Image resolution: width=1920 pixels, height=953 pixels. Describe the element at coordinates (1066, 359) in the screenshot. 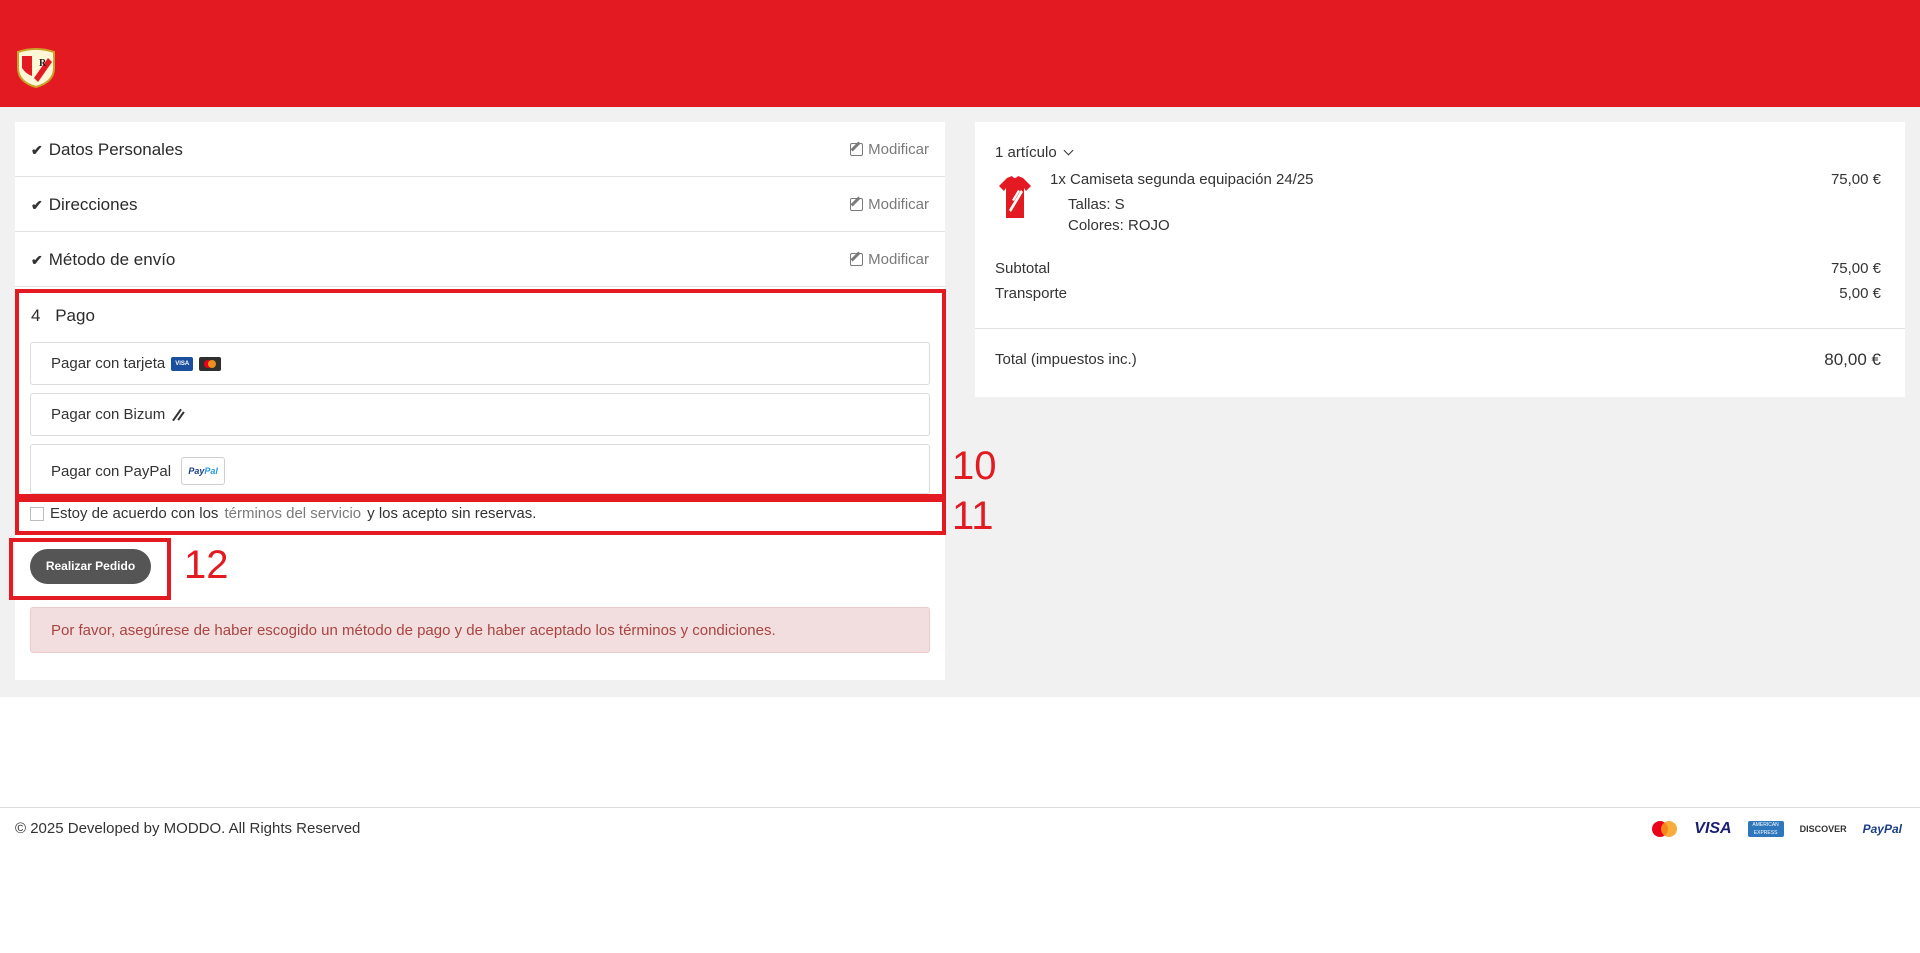

I see `total-label: Total (impuestos inc.)` at that location.